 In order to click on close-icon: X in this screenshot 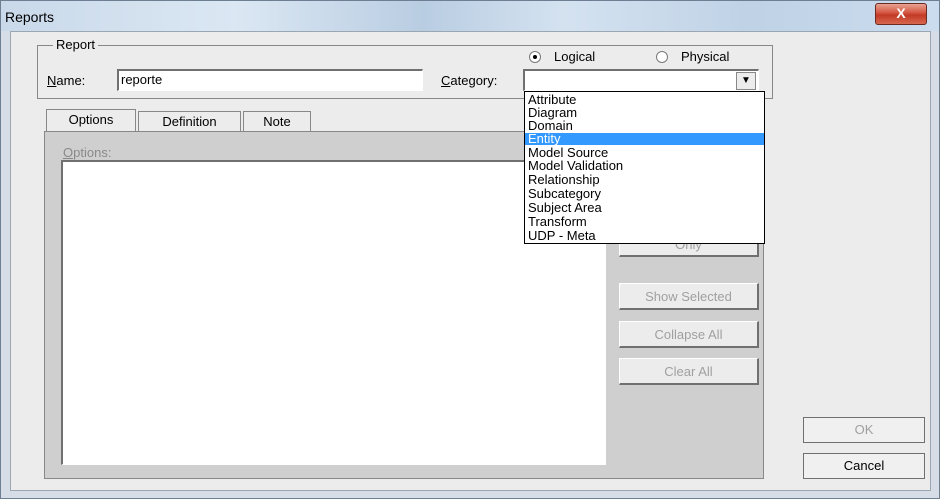, I will do `click(901, 13)`.